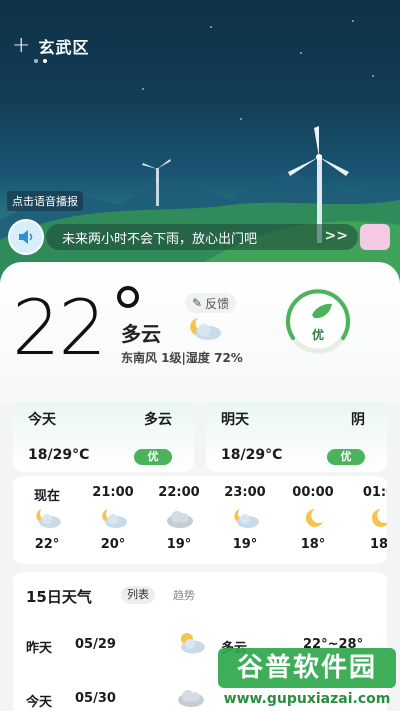  Describe the element at coordinates (128, 297) in the screenshot. I see `degree-symbol` at that location.